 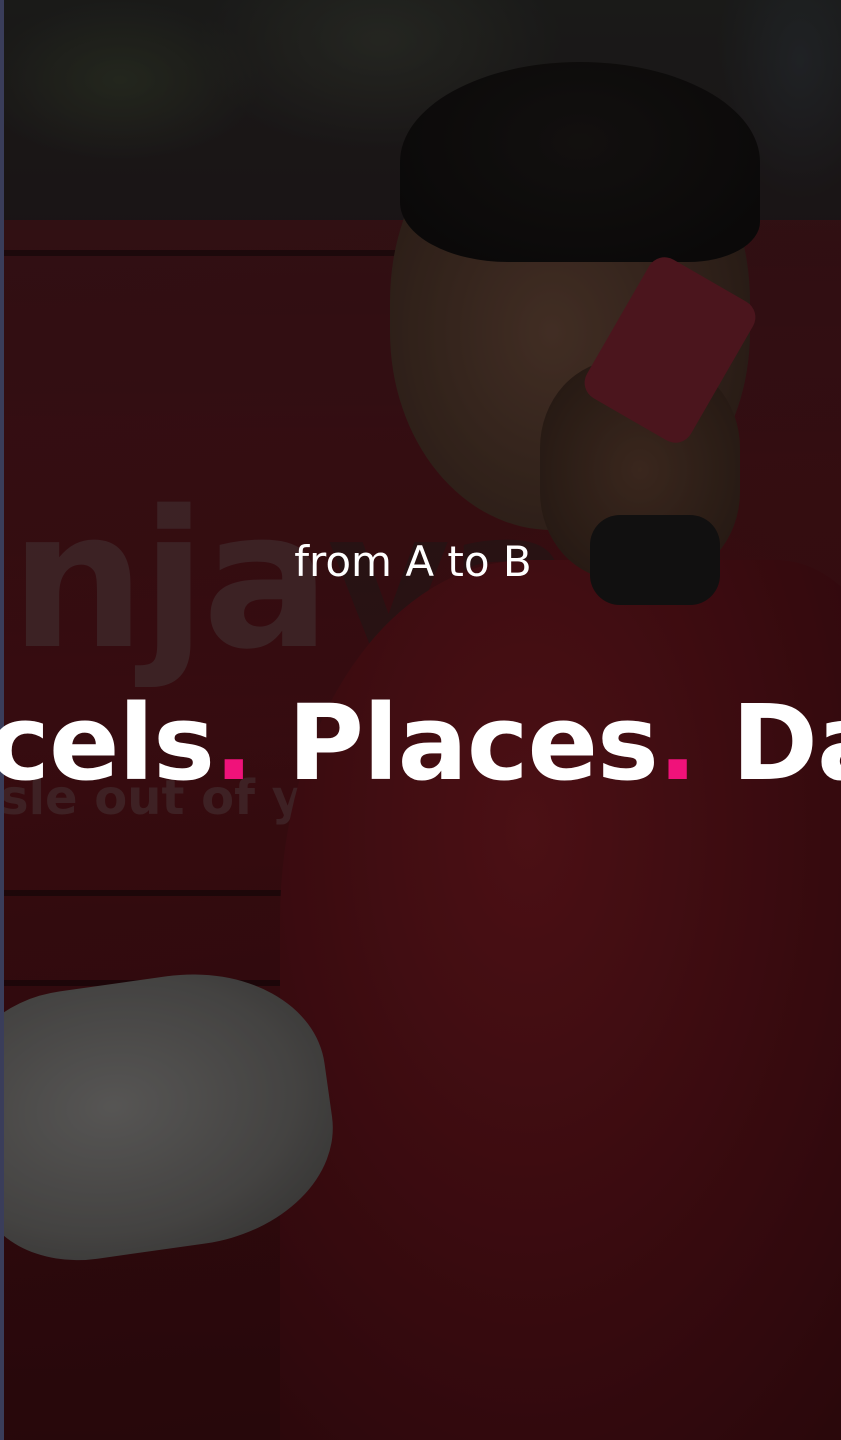 I want to click on hero-headline: rcels. Places. Da, so click(x=420, y=743).